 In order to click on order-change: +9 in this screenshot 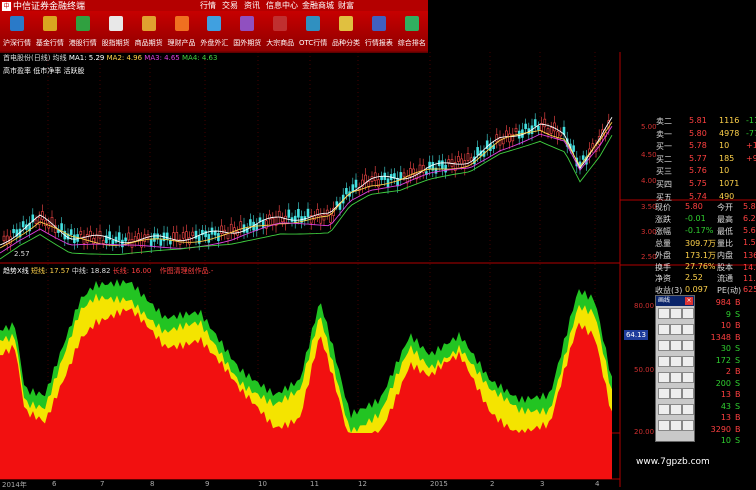, I will do `click(751, 158)`.